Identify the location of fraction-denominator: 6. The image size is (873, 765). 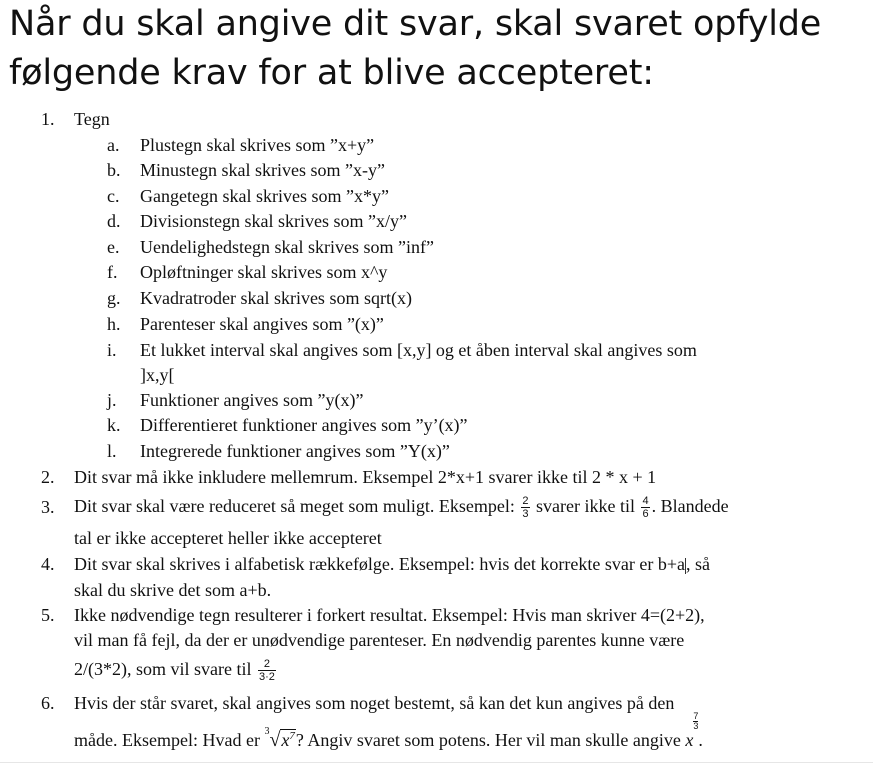
(645, 514).